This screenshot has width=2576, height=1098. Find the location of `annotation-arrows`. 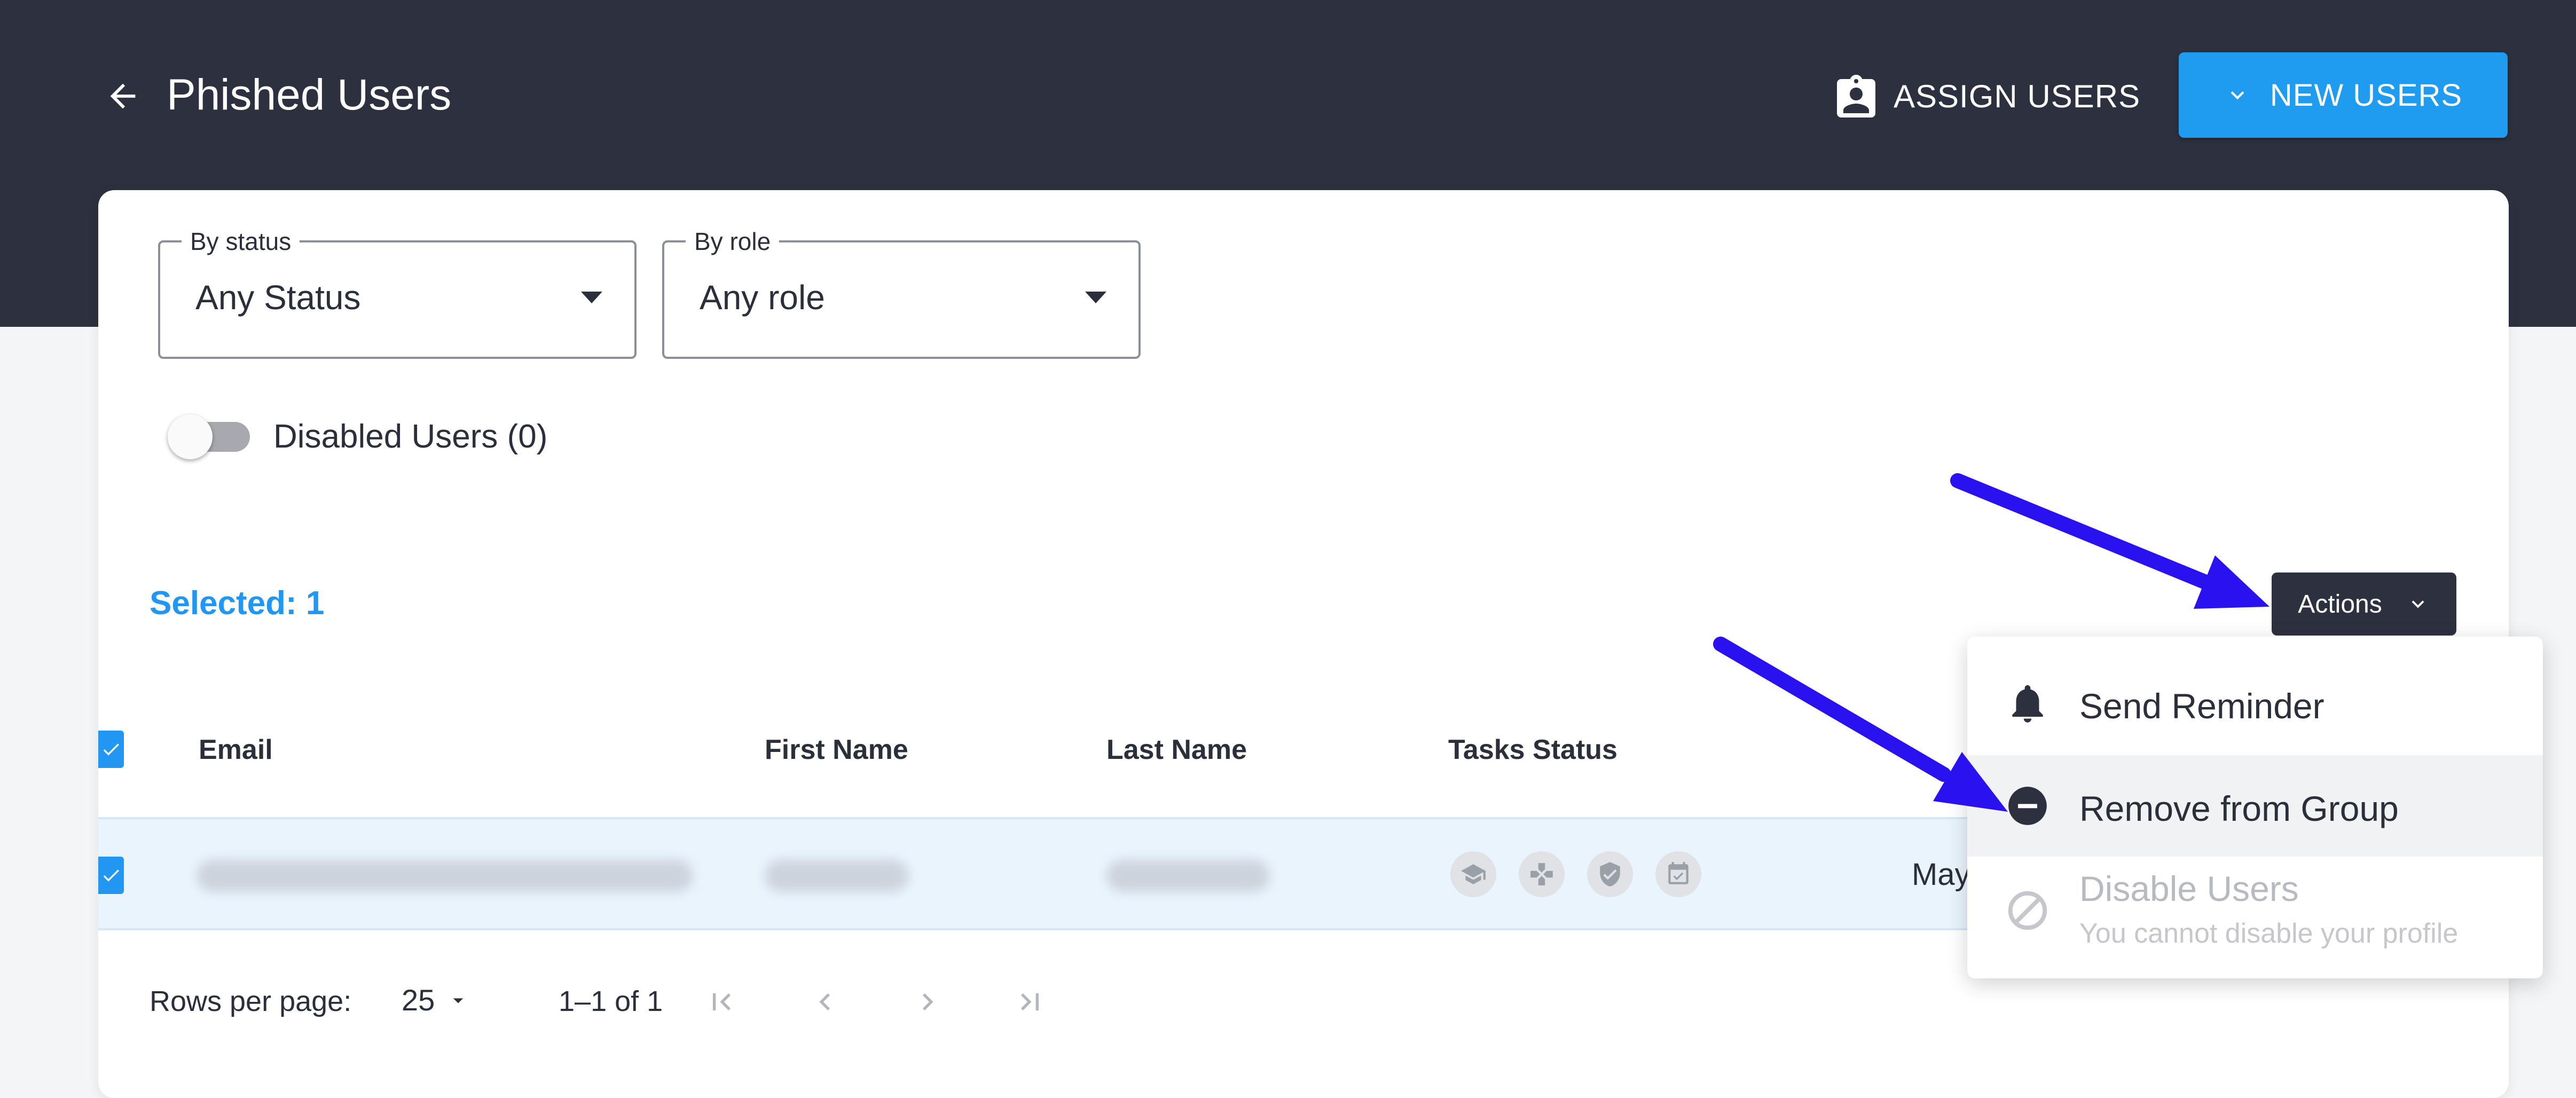

annotation-arrows is located at coordinates (1991, 642).